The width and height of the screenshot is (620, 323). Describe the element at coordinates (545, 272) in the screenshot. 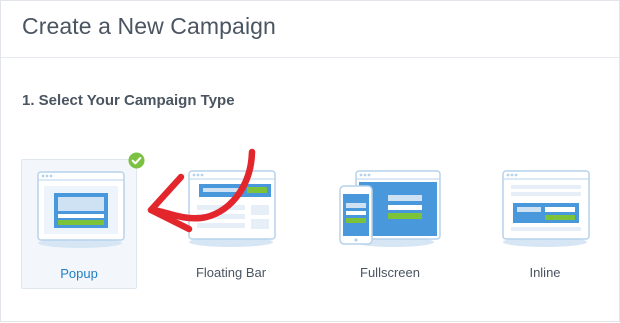

I see `campaign-type-label: Inline` at that location.